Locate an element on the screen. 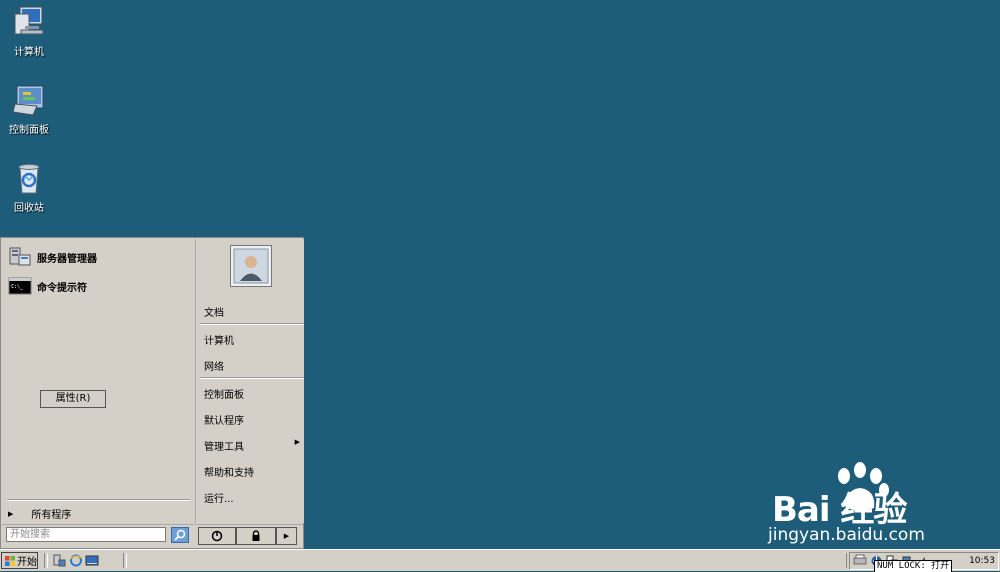 This screenshot has width=1000, height=572. start-button: 开始 is located at coordinates (19, 560).